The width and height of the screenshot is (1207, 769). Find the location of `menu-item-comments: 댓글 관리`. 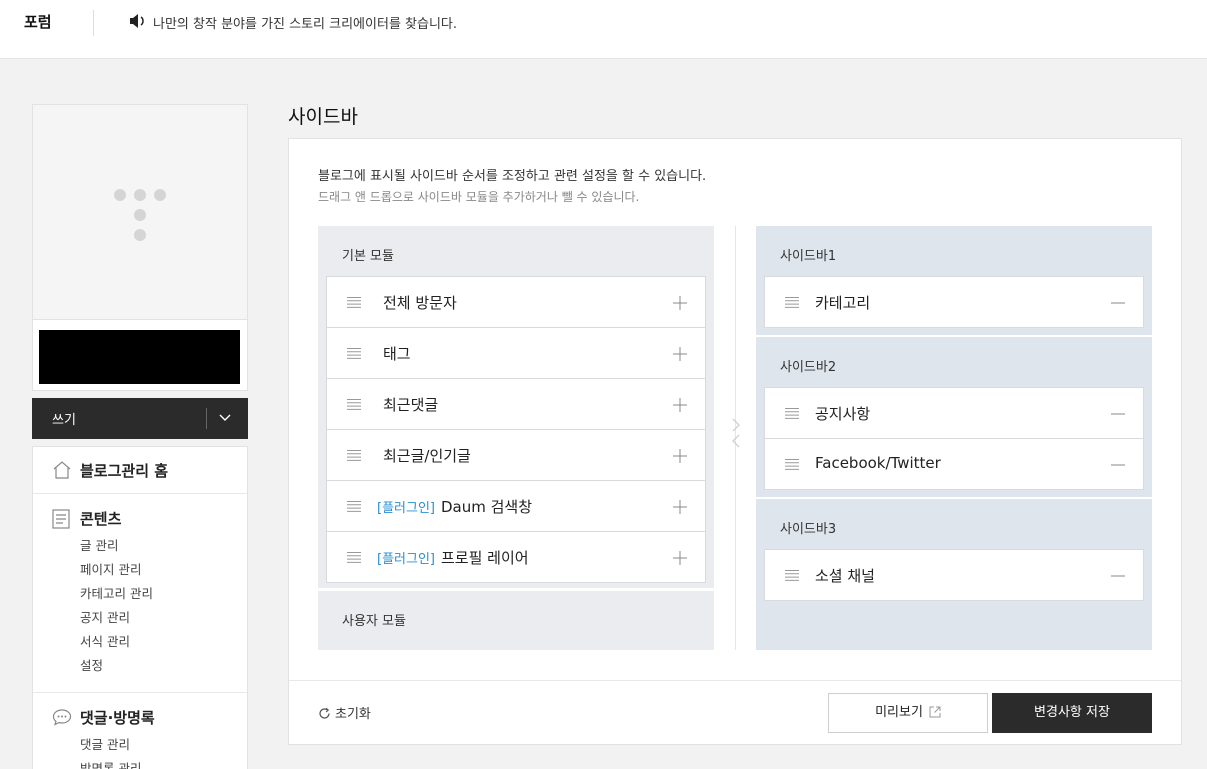

menu-item-comments: 댓글 관리 is located at coordinates (110, 749).